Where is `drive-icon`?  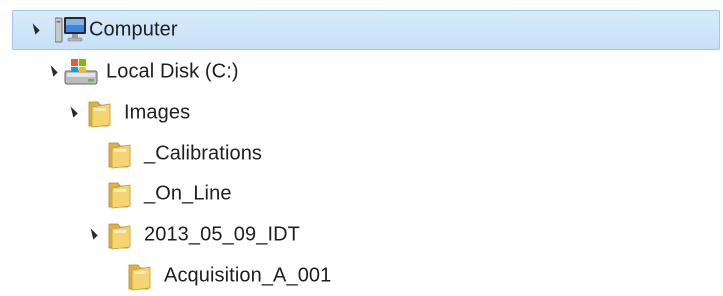
drive-icon is located at coordinates (81, 75).